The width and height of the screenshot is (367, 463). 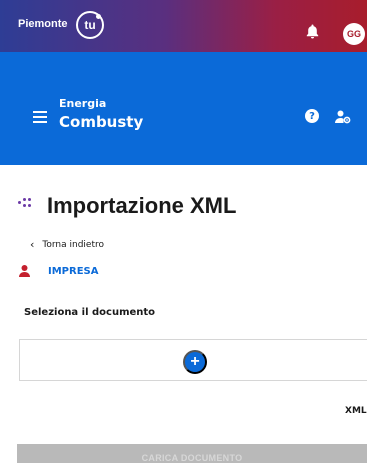 I want to click on logo-text: tu, so click(x=90, y=25).